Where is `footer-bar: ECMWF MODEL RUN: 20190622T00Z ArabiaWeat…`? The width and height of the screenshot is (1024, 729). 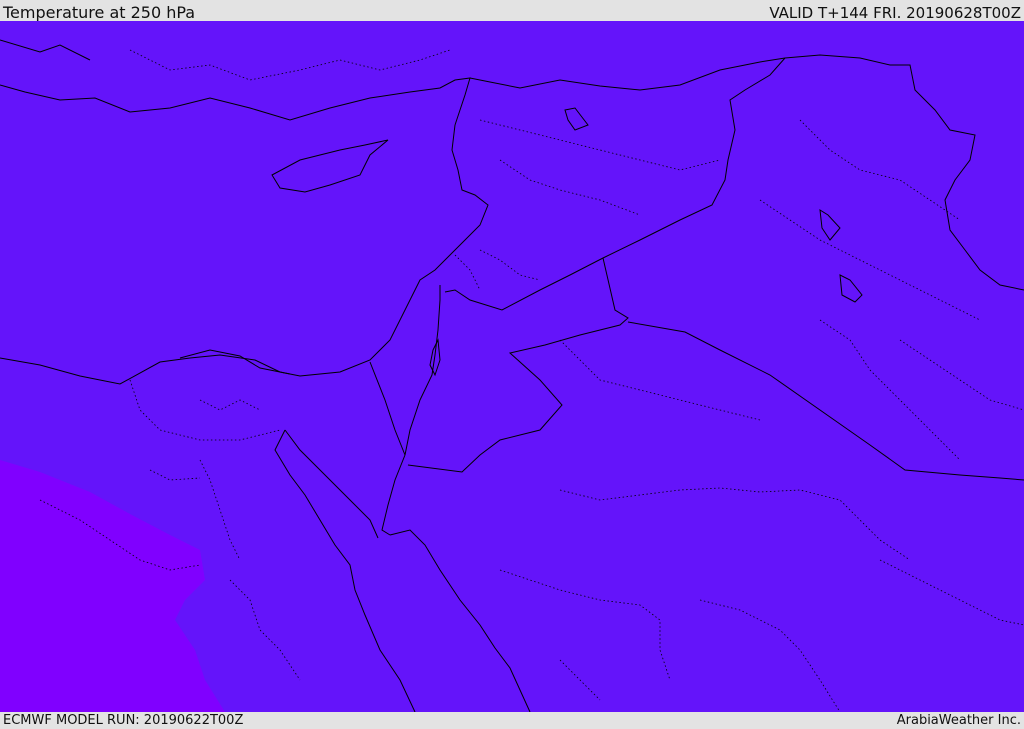
footer-bar: ECMWF MODEL RUN: 20190622T00Z ArabiaWeat… is located at coordinates (512, 720).